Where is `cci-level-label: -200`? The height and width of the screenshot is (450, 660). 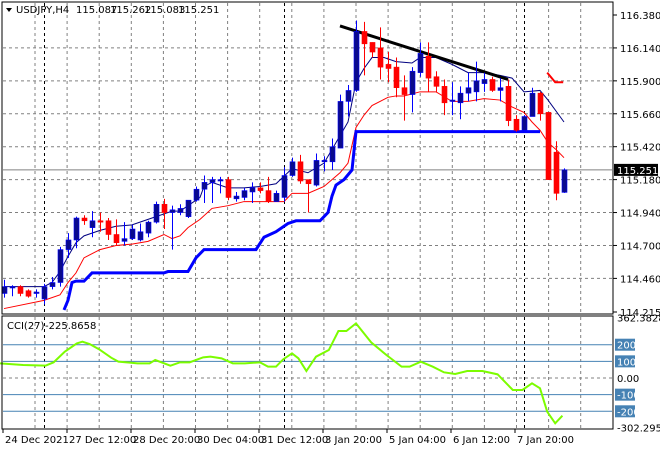
cci-level-label: -200 is located at coordinates (628, 412).